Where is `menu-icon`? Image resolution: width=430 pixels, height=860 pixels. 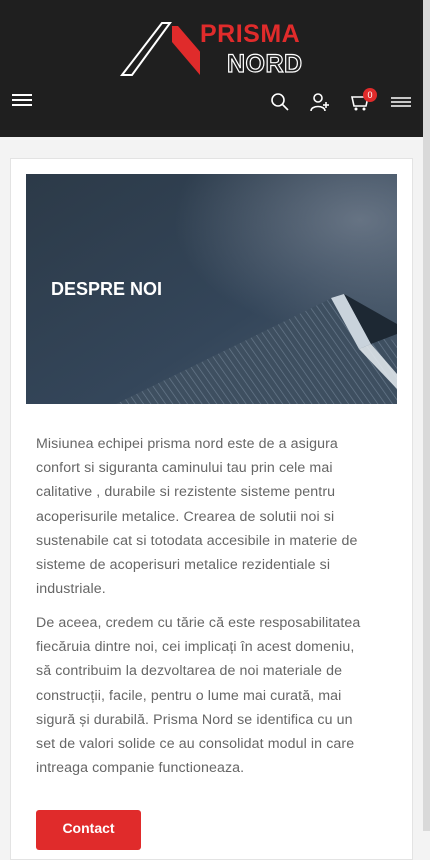
menu-icon is located at coordinates (22, 101).